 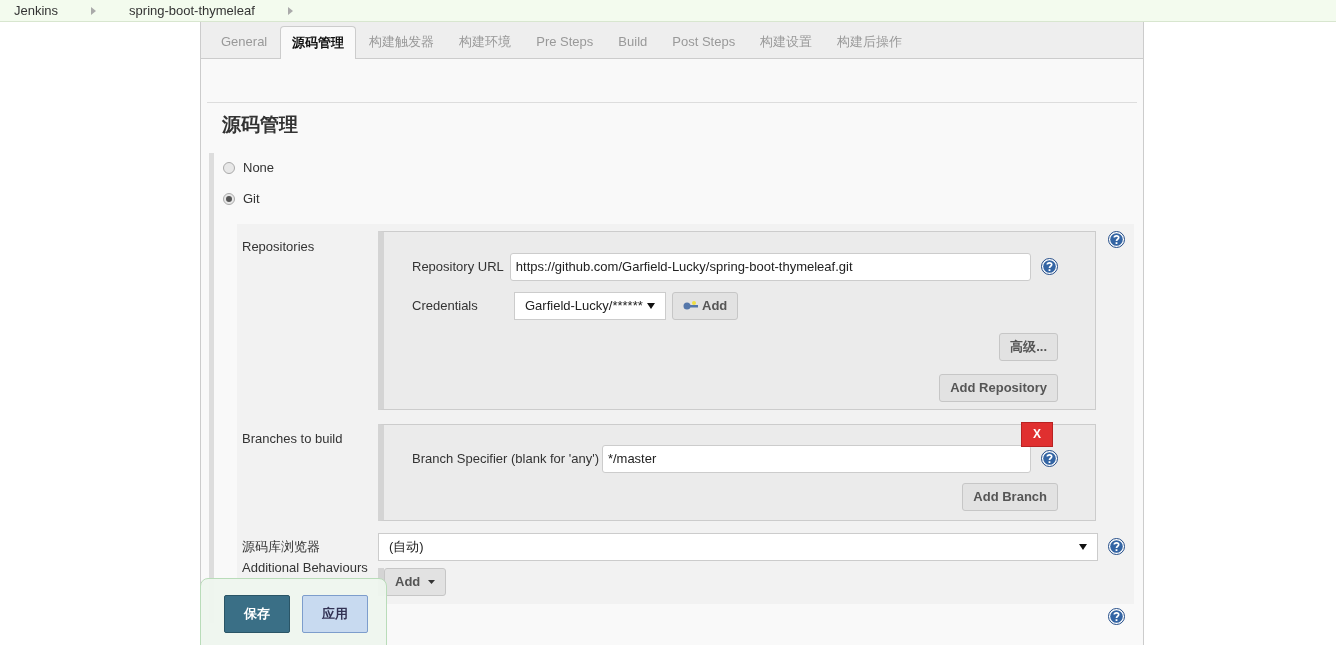 I want to click on add-branch-button: Add Branch, so click(x=1010, y=496).